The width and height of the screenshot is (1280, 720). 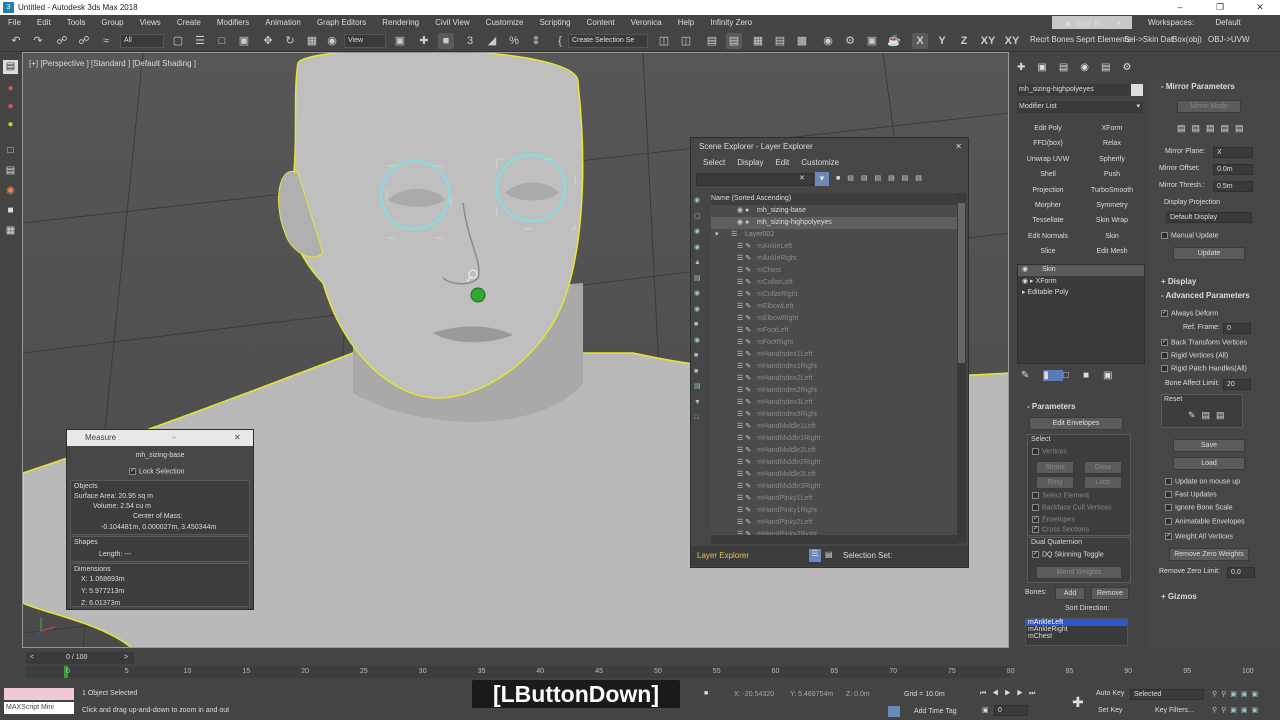 I want to click on modifier-button-symmetry: Symmetry, so click(x=1112, y=205).